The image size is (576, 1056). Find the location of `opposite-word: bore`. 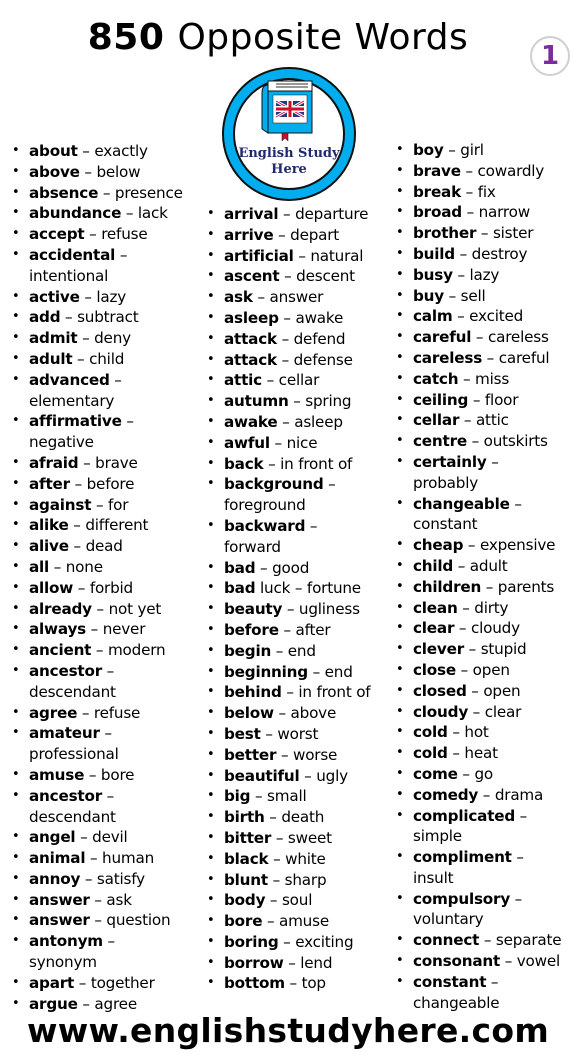

opposite-word: bore is located at coordinates (117, 774).